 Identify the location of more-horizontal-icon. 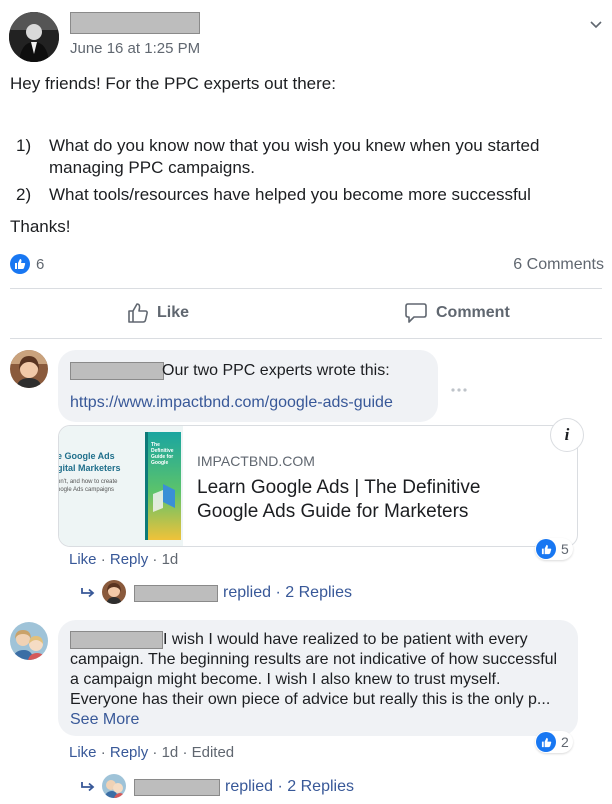
(459, 390).